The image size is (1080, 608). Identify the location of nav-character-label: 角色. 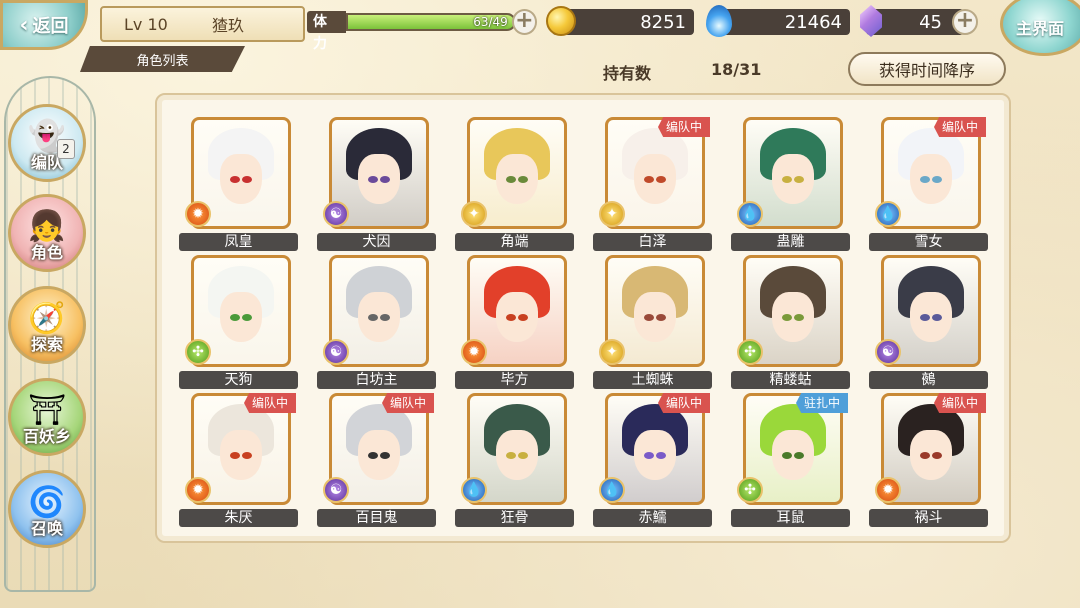
(46, 252).